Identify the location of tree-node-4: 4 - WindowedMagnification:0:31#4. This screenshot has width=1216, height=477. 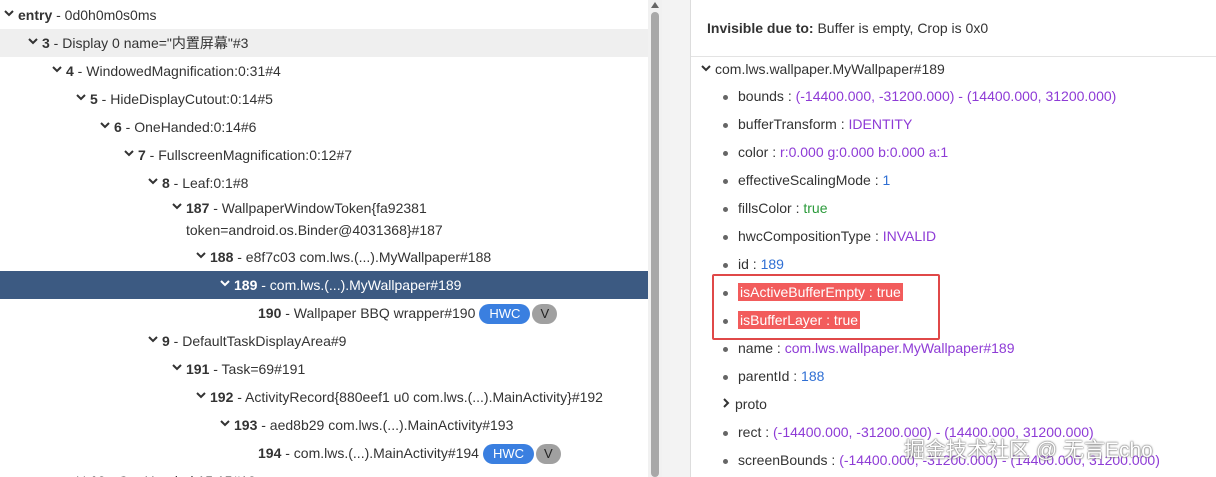
(324, 71).